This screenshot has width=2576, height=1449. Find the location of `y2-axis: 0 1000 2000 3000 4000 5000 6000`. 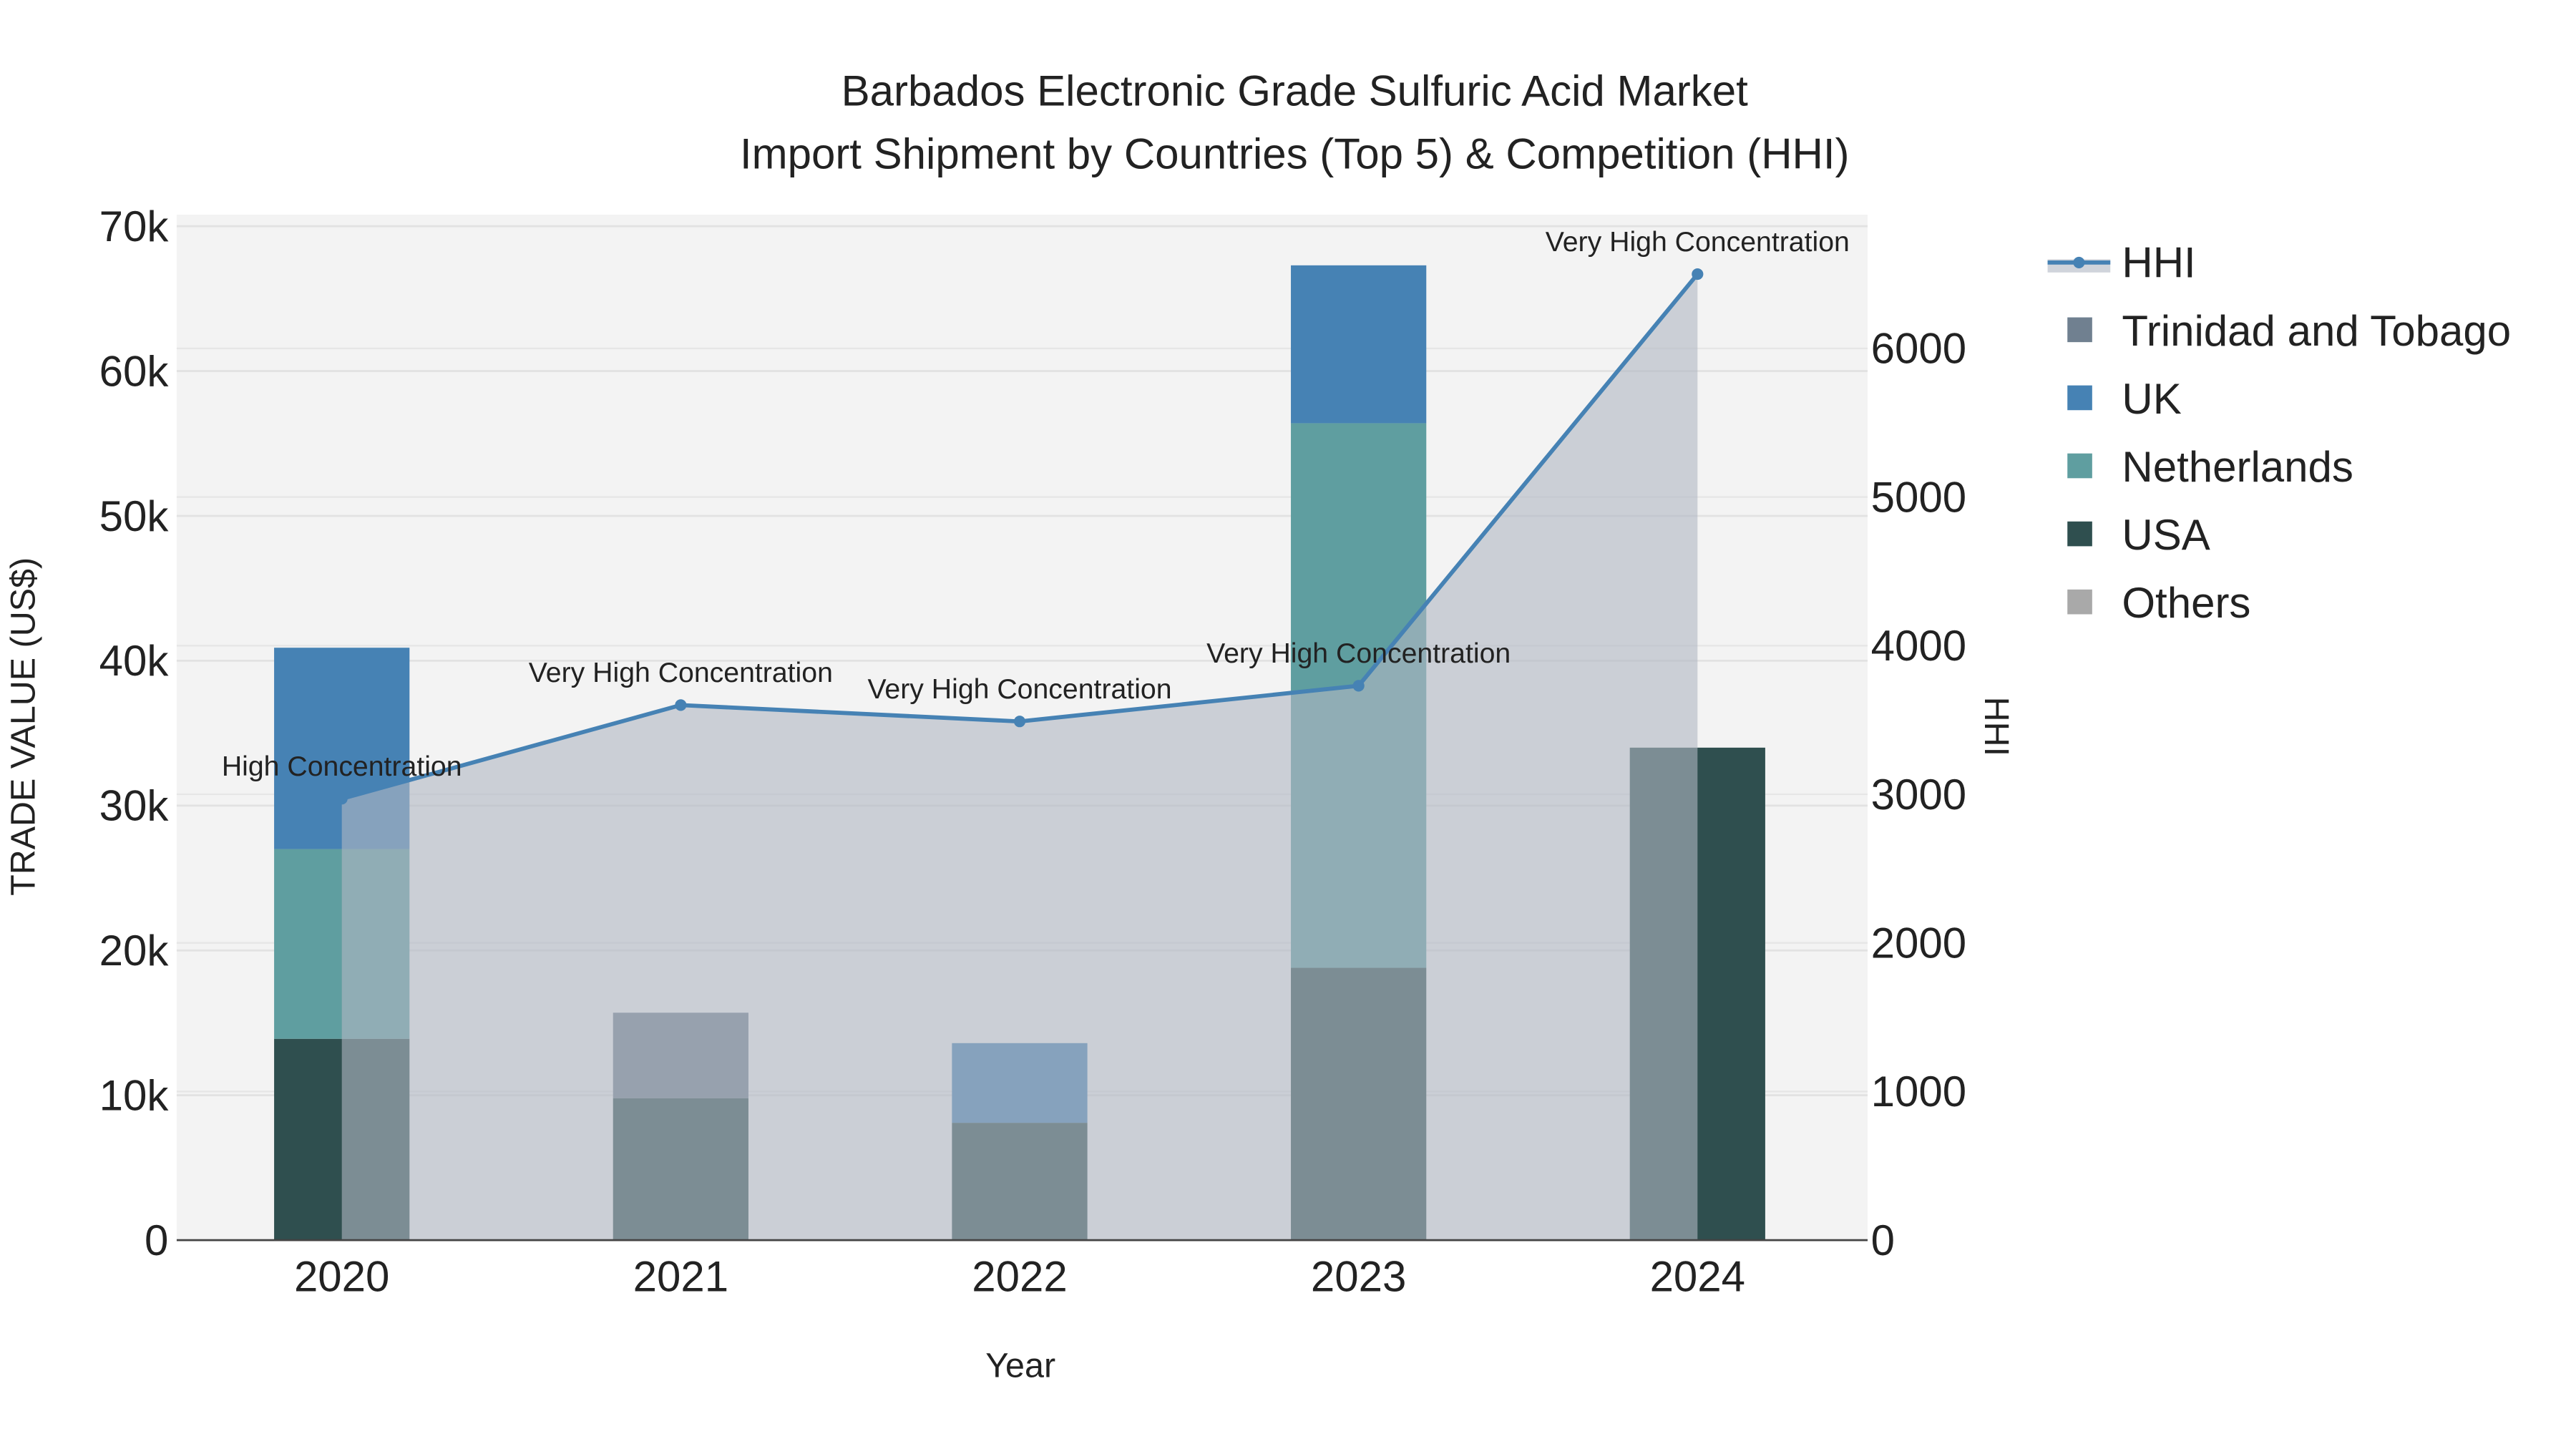

y2-axis: 0 1000 2000 3000 4000 5000 6000 is located at coordinates (1919, 794).